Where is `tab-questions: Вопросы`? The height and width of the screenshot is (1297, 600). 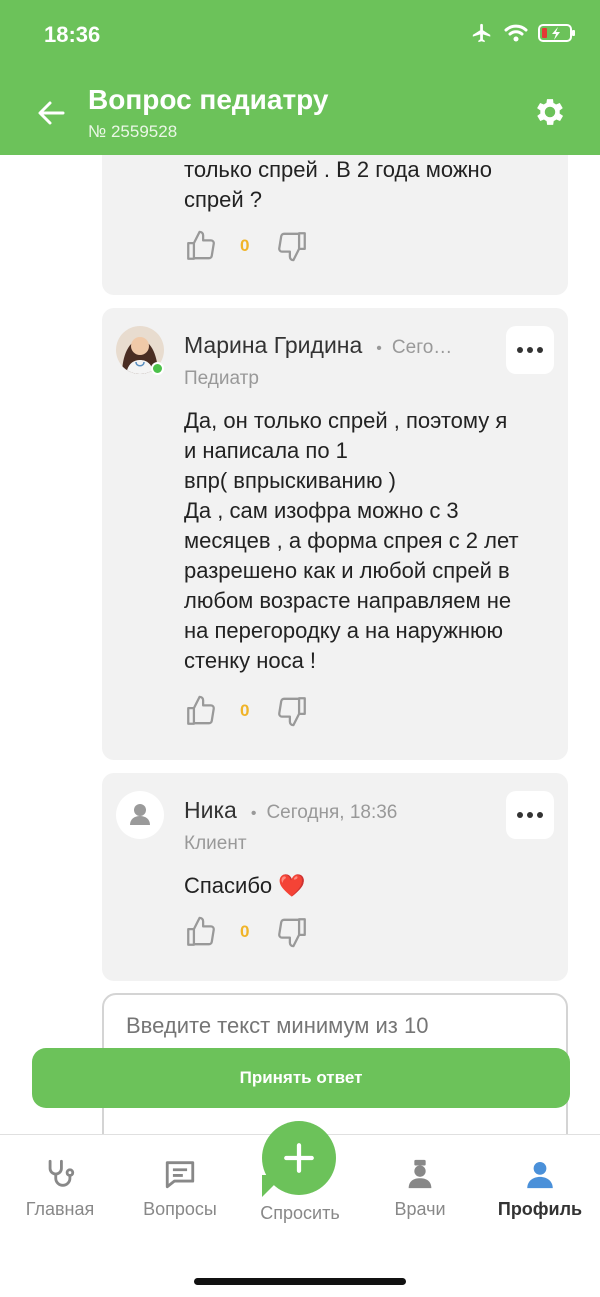 tab-questions: Вопросы is located at coordinates (180, 1188).